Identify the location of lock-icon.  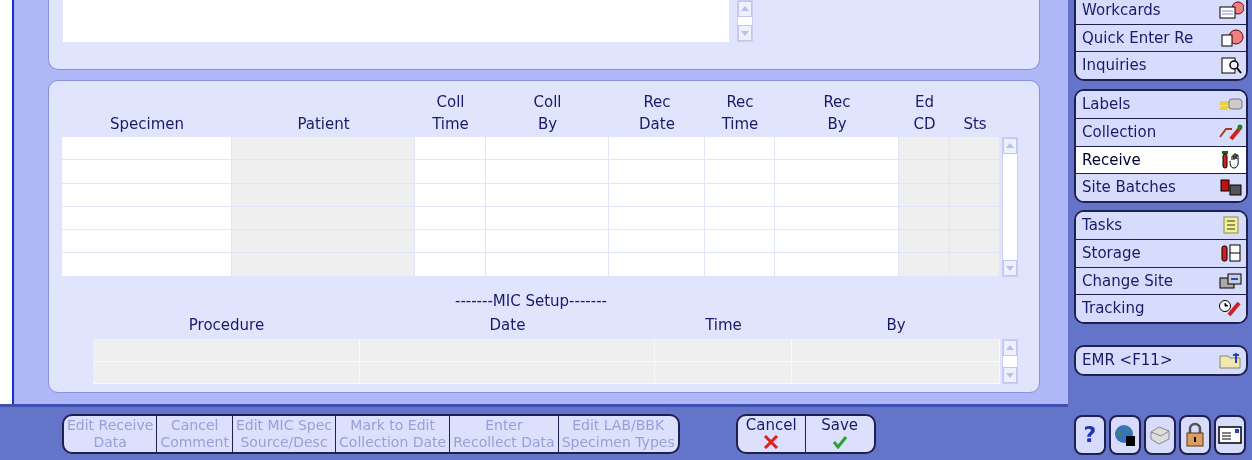
(1195, 435).